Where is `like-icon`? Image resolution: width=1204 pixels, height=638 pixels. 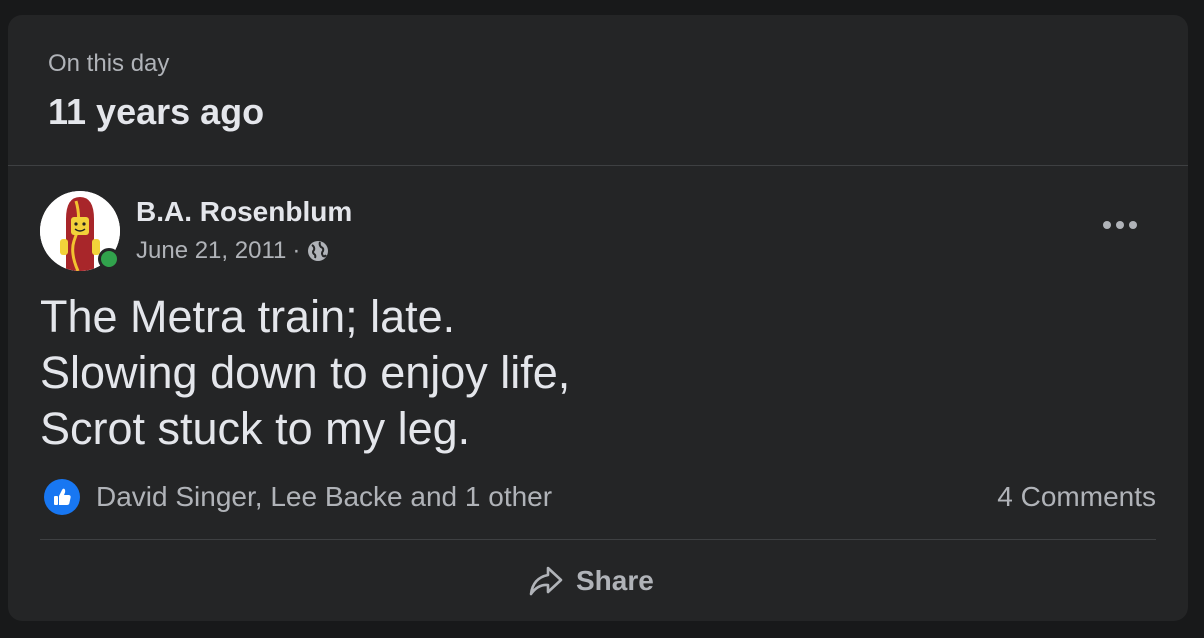
like-icon is located at coordinates (62, 497).